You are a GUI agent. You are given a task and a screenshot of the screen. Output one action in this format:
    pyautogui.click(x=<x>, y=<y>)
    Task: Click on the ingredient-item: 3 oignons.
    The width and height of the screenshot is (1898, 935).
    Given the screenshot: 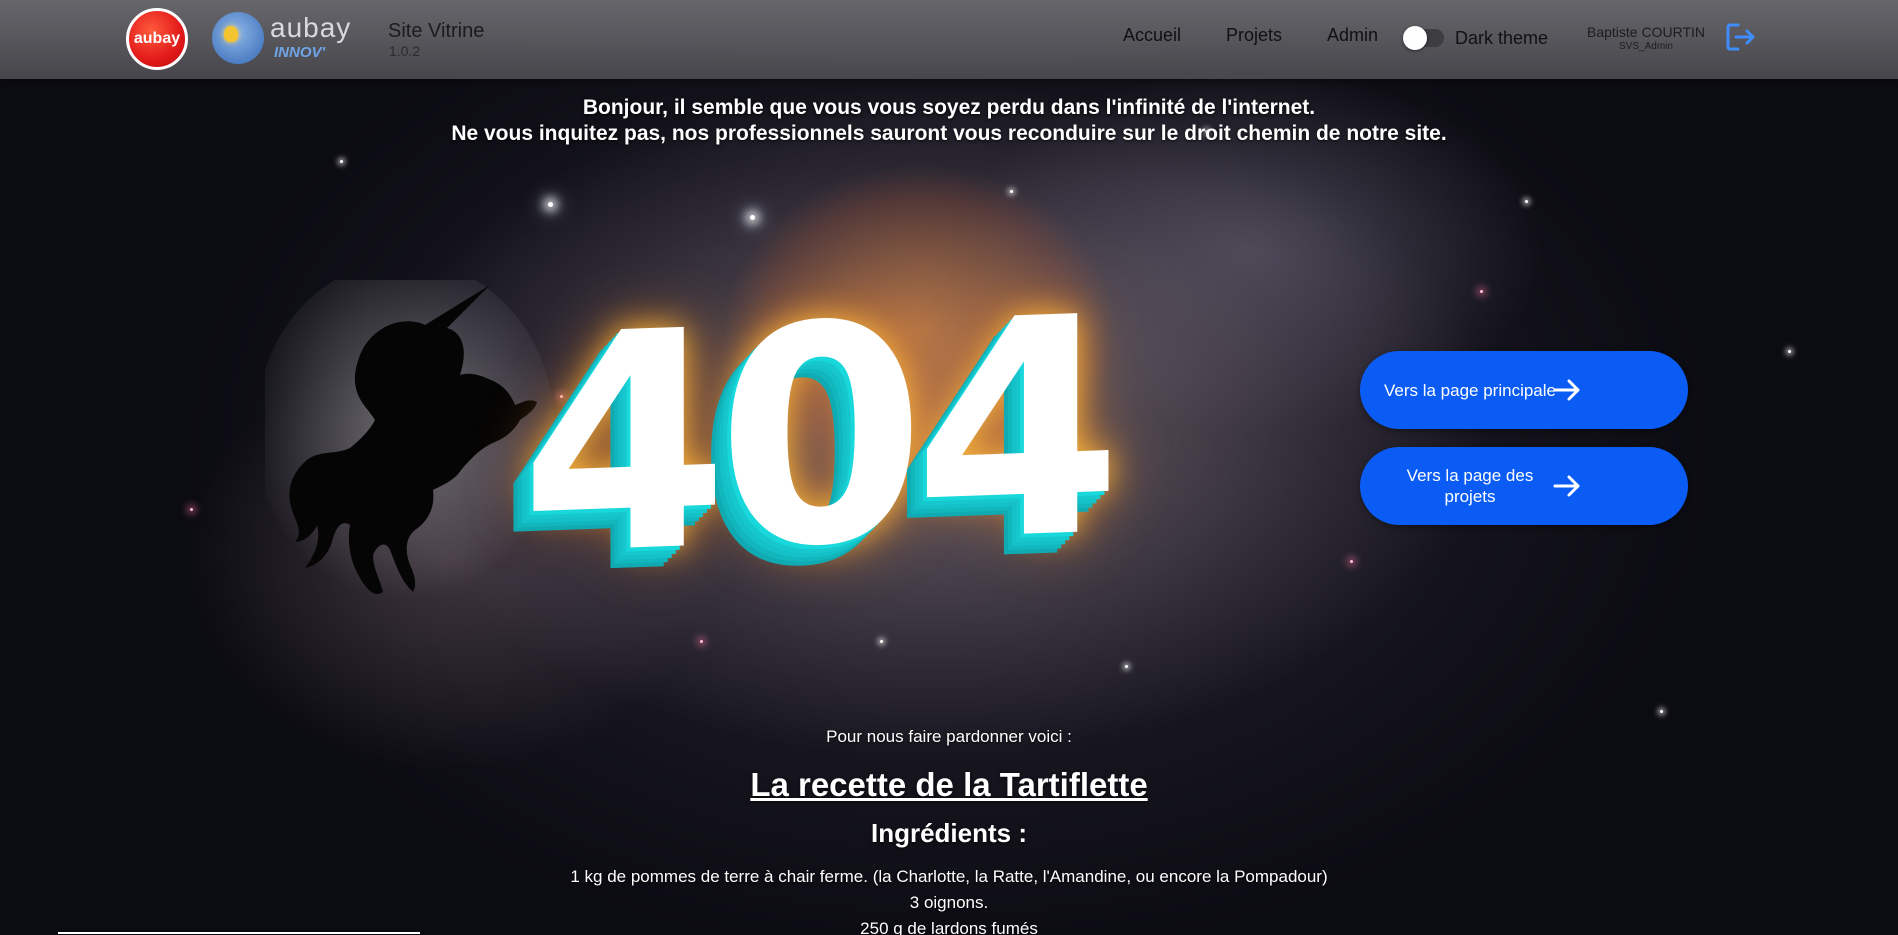 What is the action you would take?
    pyautogui.click(x=949, y=902)
    